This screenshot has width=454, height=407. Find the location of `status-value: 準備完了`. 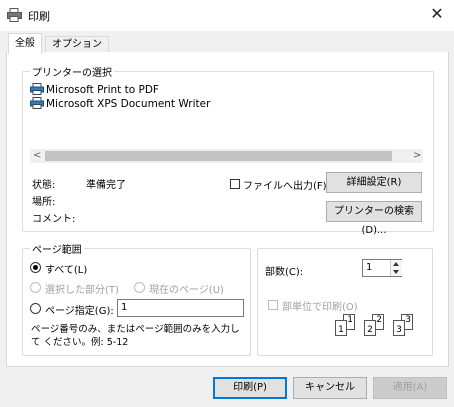

status-value: 準備完了 is located at coordinates (106, 185).